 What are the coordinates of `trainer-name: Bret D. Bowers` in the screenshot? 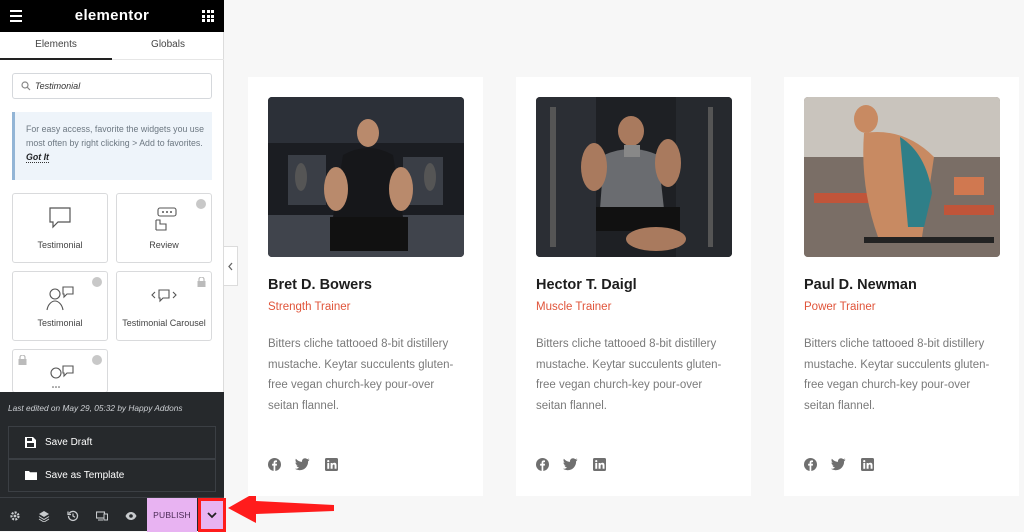 It's located at (320, 285).